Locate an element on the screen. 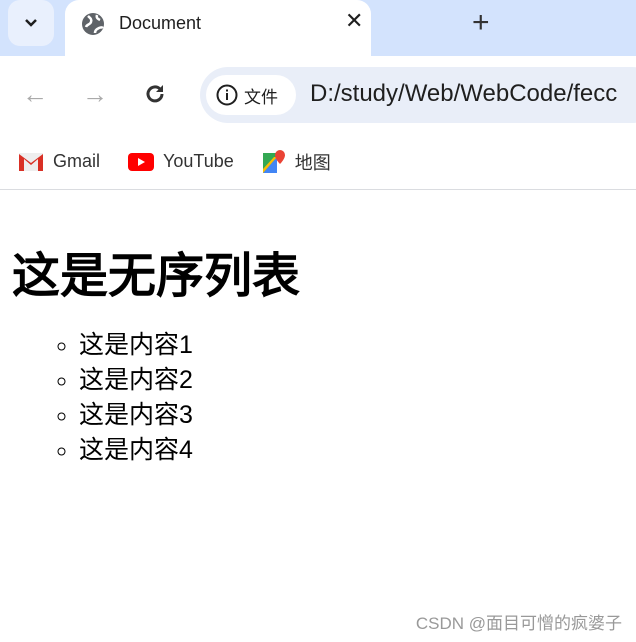  unordered-list: 这是内容1 这是内容2 这是内容3 这是内容4 is located at coordinates (176, 398).